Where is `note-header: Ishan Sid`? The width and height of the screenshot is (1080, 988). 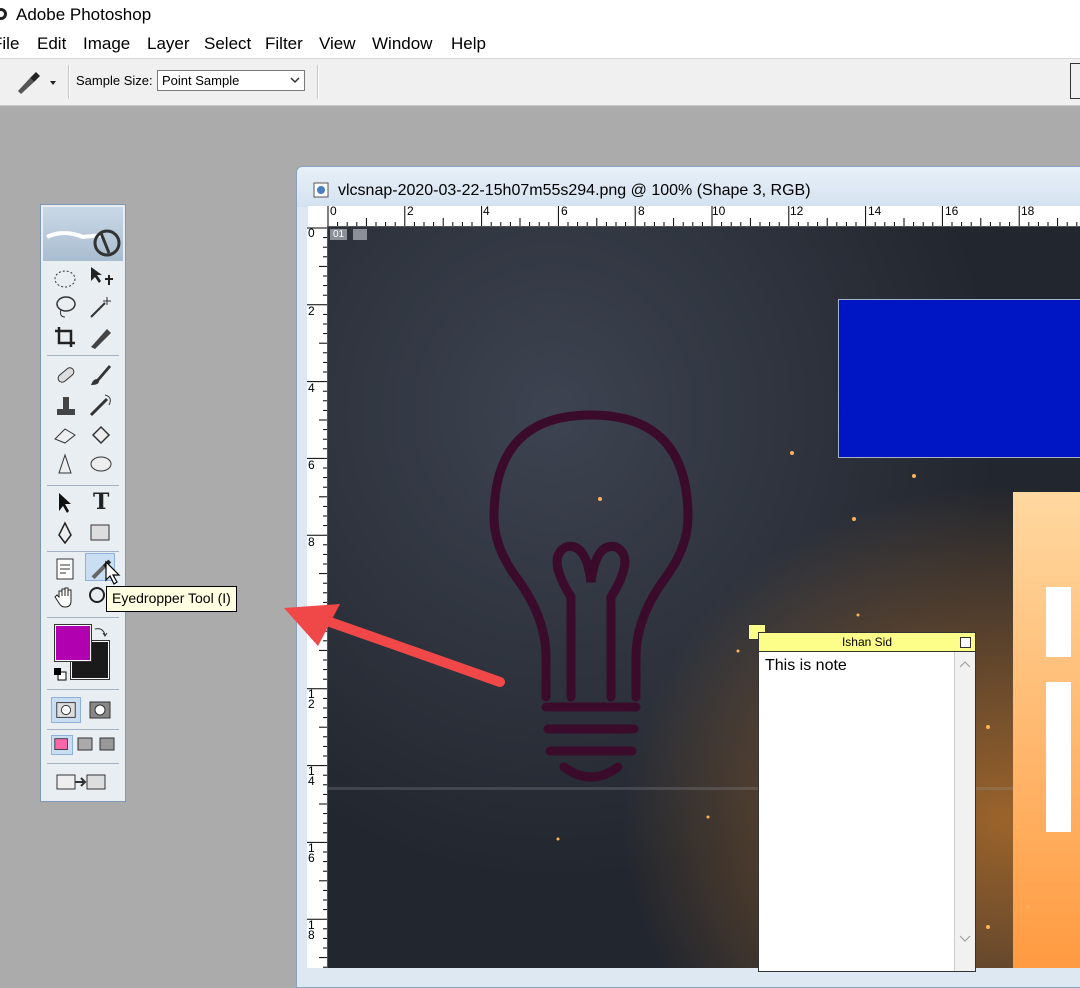
note-header: Ishan Sid is located at coordinates (867, 642).